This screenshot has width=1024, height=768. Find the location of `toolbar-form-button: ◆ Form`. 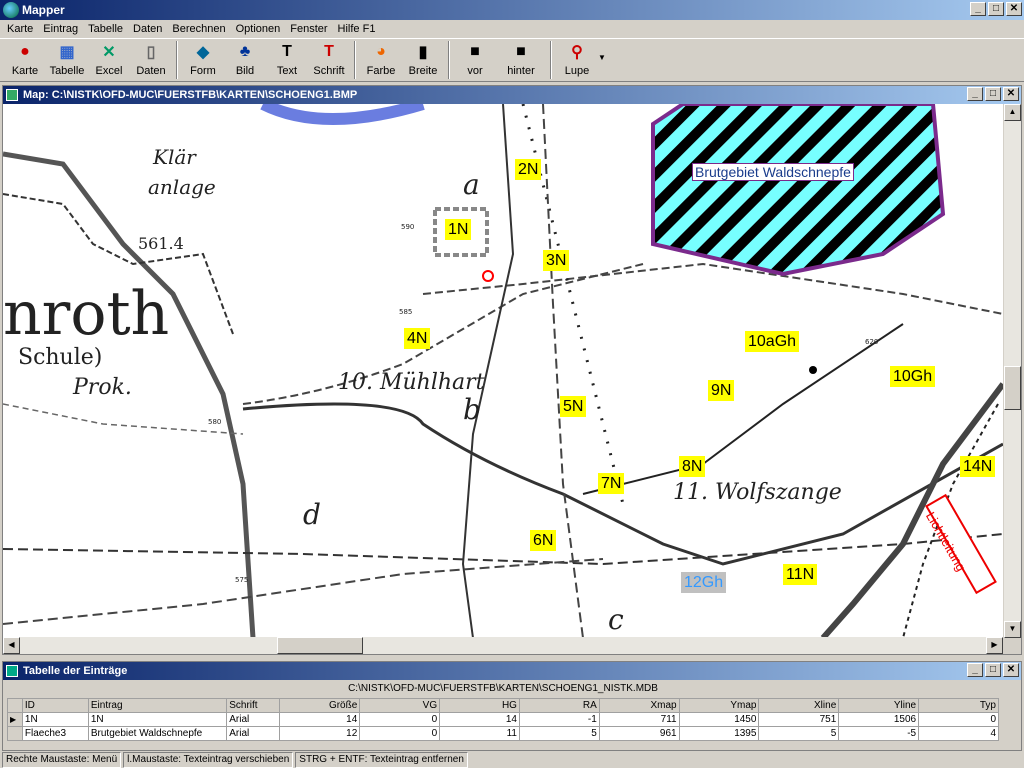

toolbar-form-button: ◆ Form is located at coordinates (203, 60).